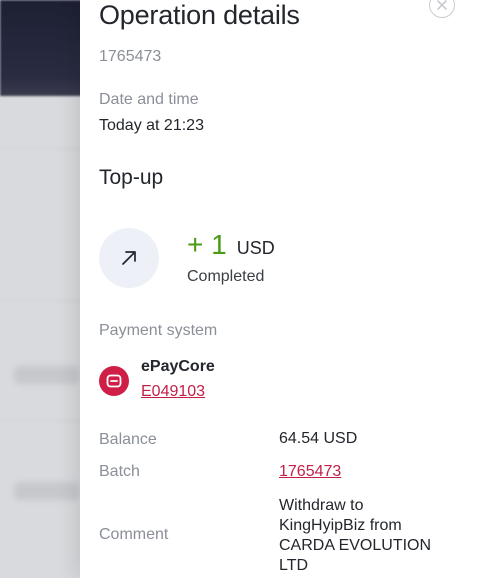 The width and height of the screenshot is (478, 578). Describe the element at coordinates (151, 125) in the screenshot. I see `date-time-value: Today at 21:23` at that location.